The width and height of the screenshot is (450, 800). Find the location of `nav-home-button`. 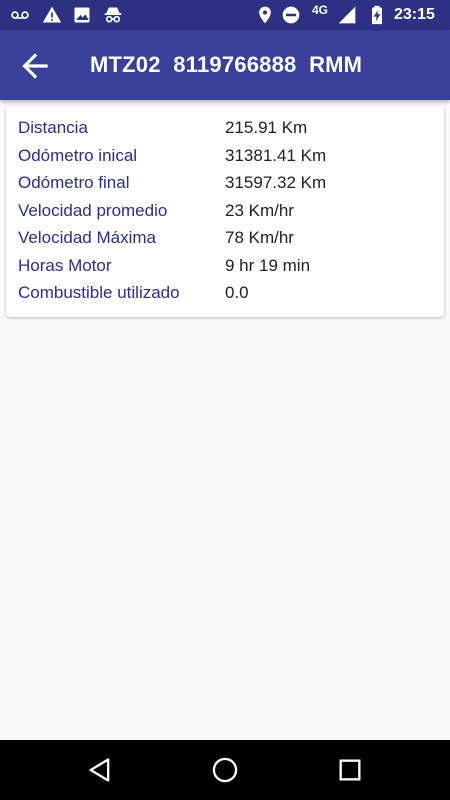

nav-home-button is located at coordinates (225, 770).